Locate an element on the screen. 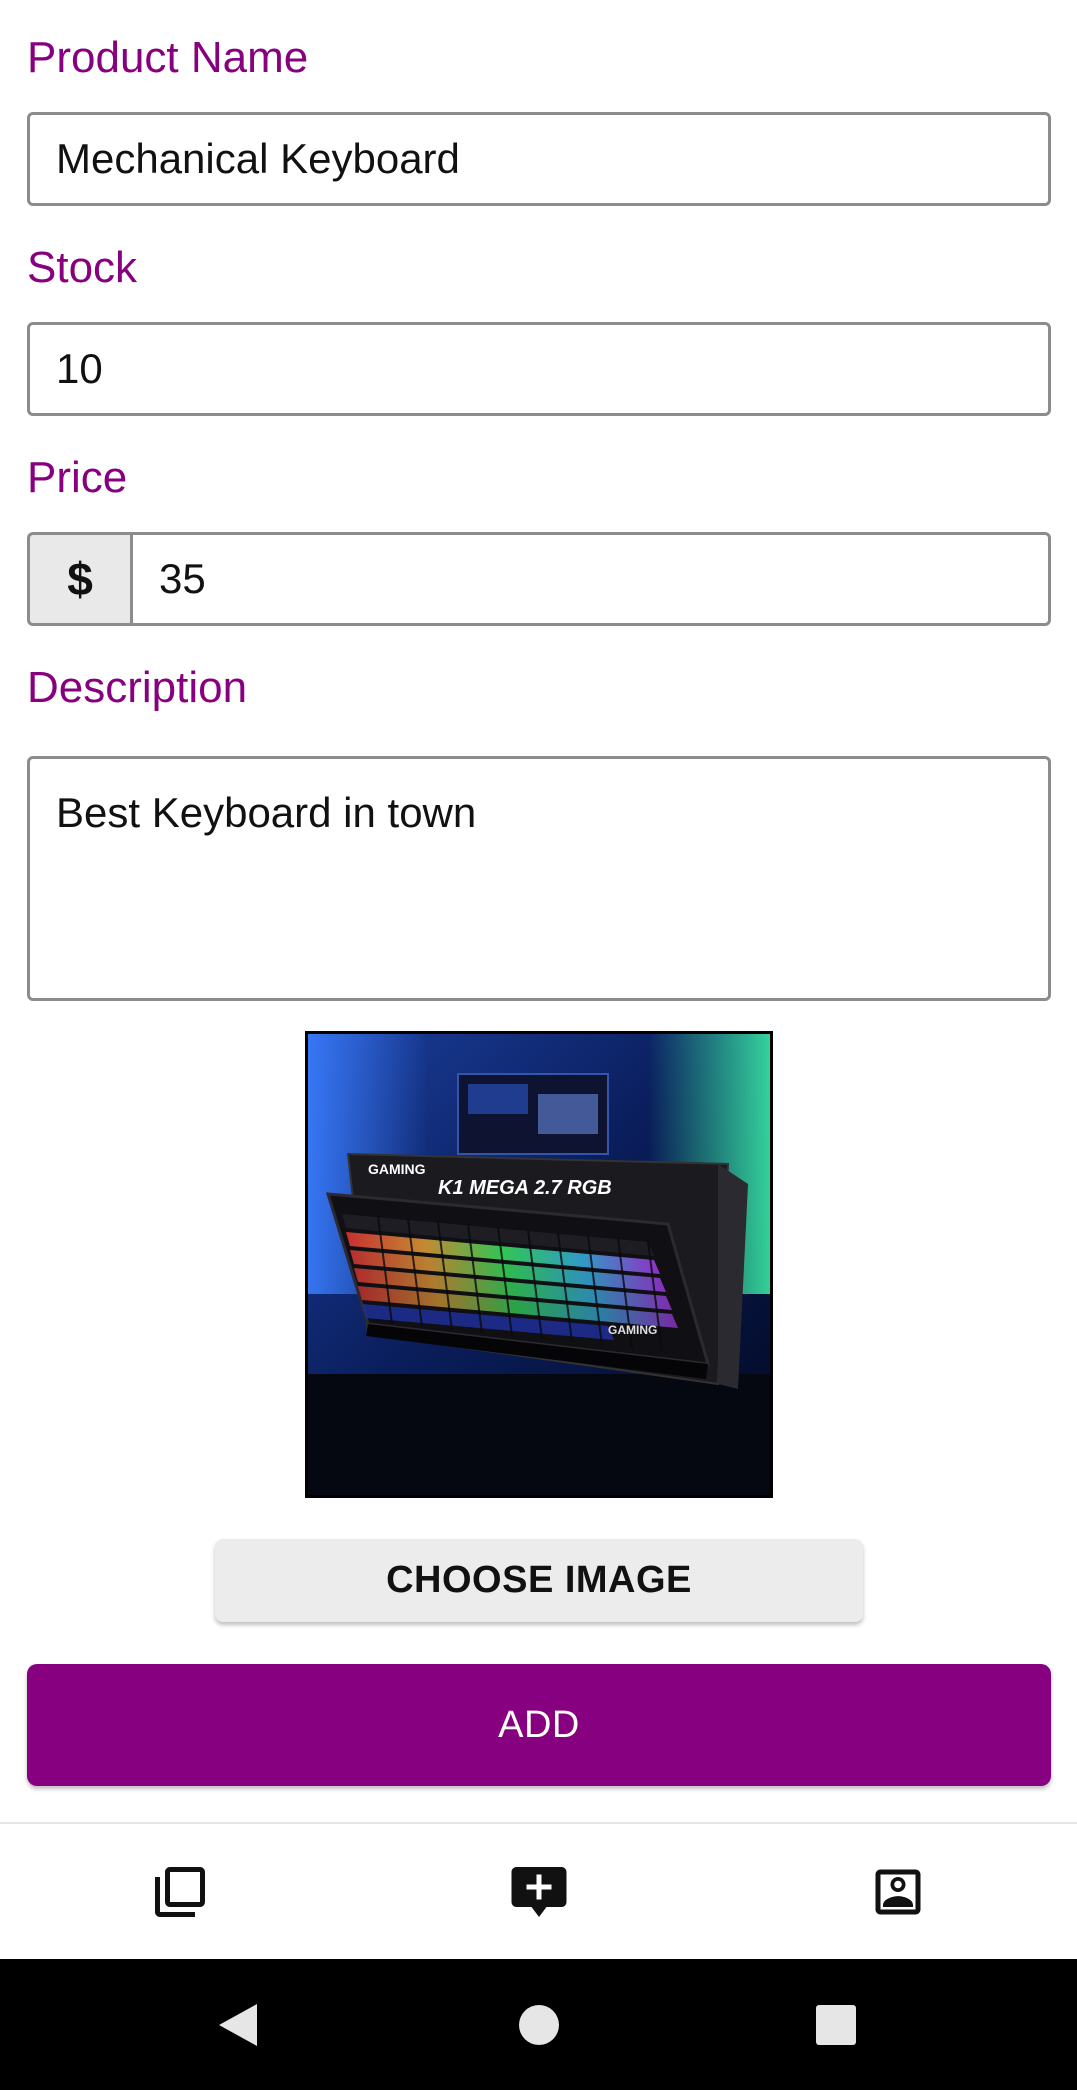  product-image: GAMING K1 MEGA 2.7 RGB GAMING is located at coordinates (539, 1264).